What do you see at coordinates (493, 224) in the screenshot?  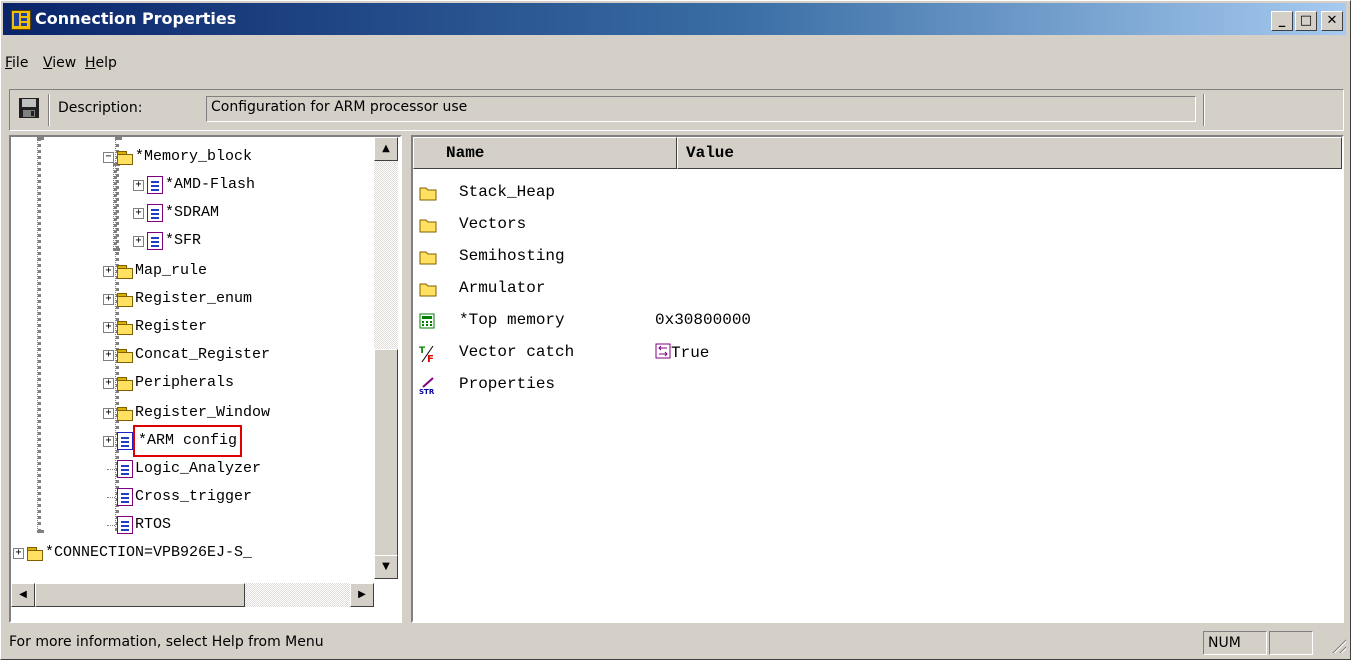 I see `row-name: Vectors` at bounding box center [493, 224].